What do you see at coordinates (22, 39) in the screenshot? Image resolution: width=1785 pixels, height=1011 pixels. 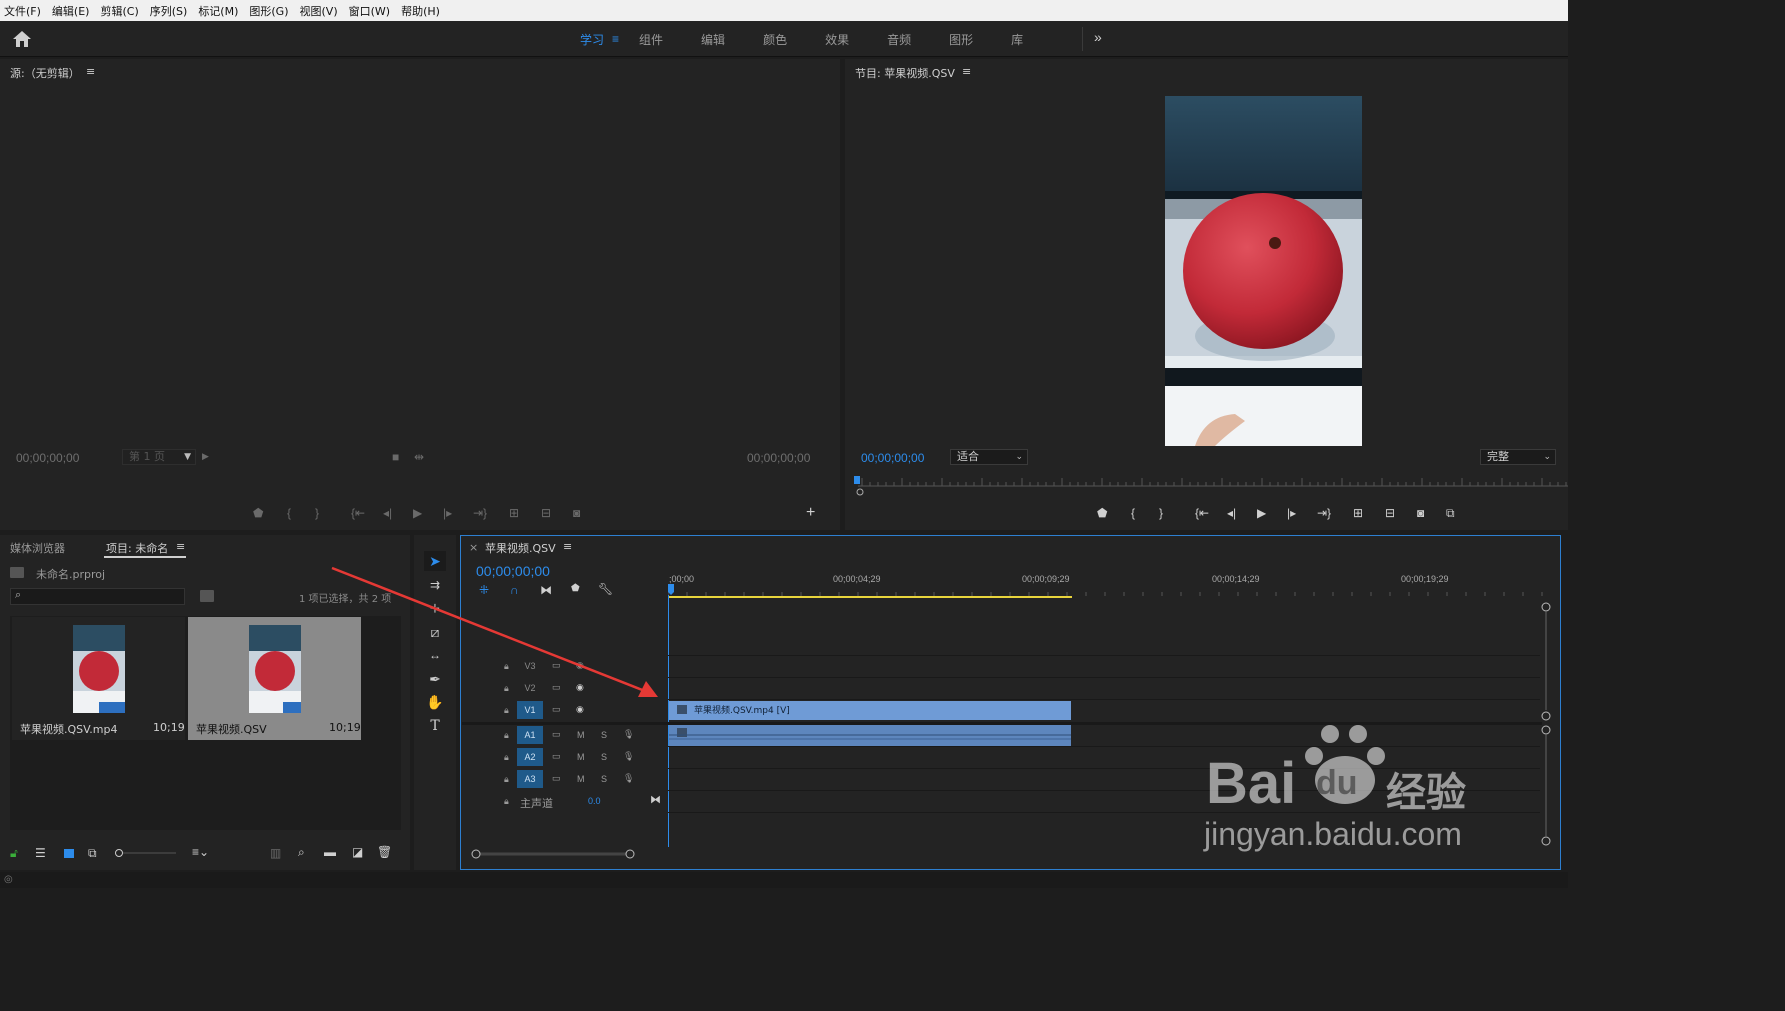 I see `home-icon` at bounding box center [22, 39].